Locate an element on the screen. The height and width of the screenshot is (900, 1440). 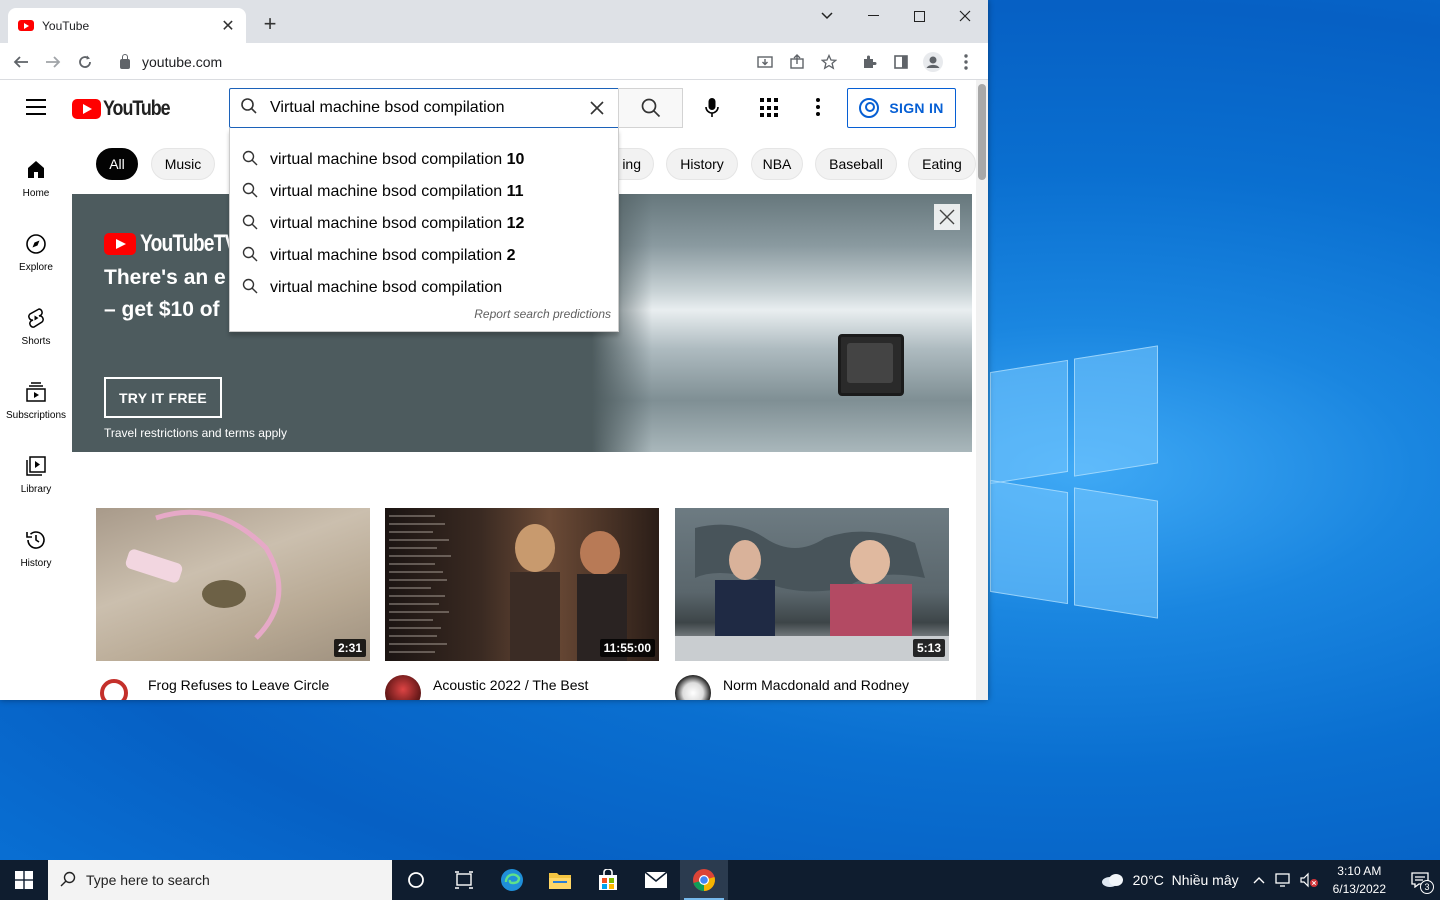
cortana-icon is located at coordinates (416, 880).